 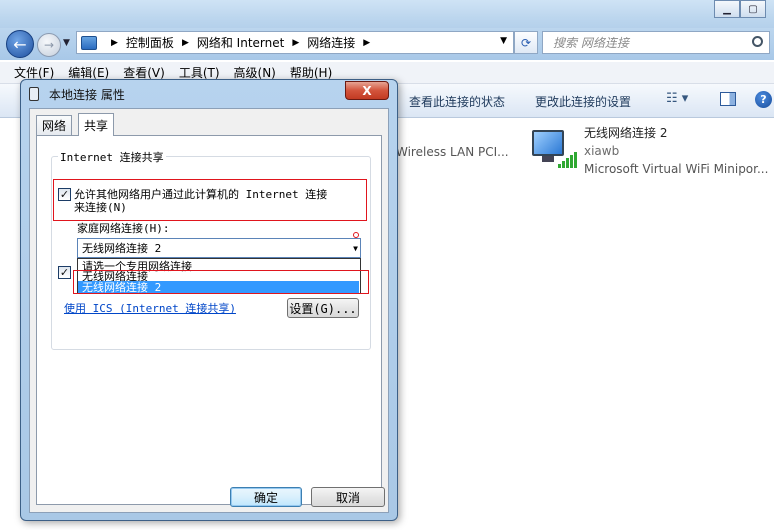 I want to click on history-dropdown-icon: ▼, so click(x=66, y=43).